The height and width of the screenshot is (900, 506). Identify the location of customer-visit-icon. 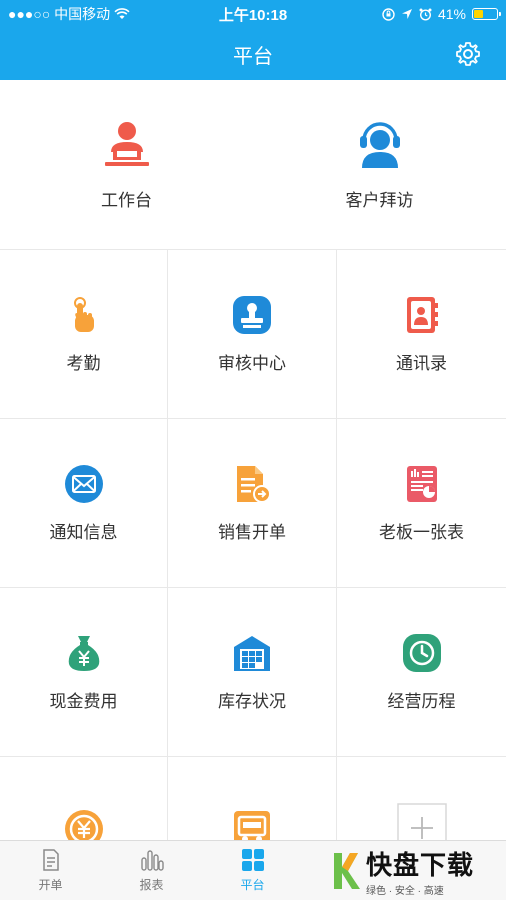
(379, 145).